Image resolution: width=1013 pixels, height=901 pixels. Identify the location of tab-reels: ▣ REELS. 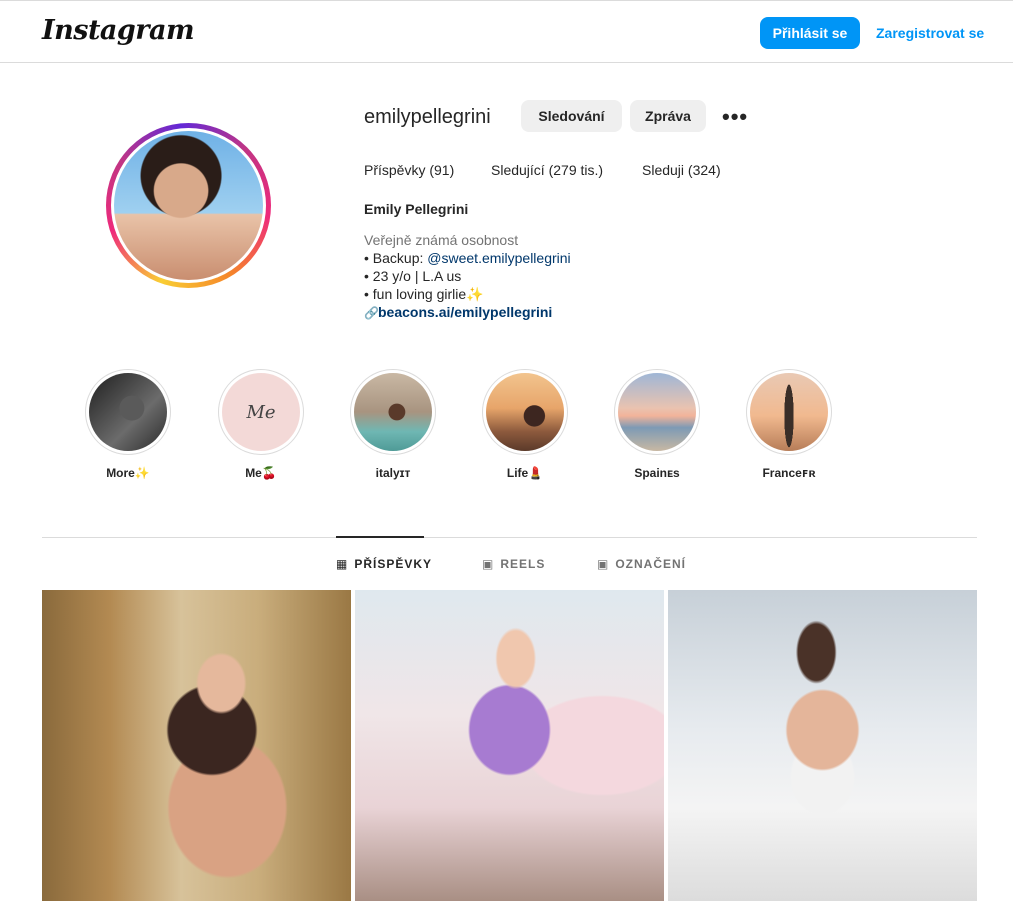
(513, 564).